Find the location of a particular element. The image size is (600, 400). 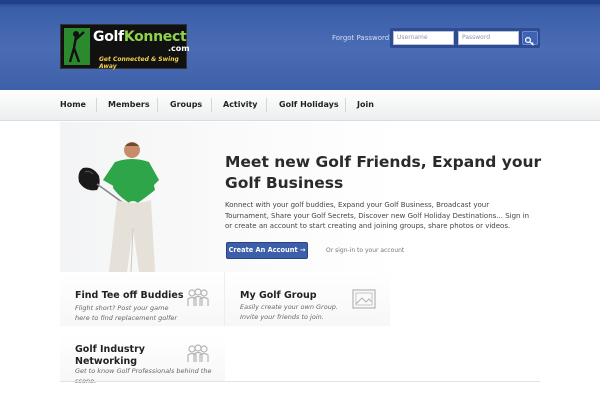

feature-title: Golf Industry Networking is located at coordinates (110, 355).